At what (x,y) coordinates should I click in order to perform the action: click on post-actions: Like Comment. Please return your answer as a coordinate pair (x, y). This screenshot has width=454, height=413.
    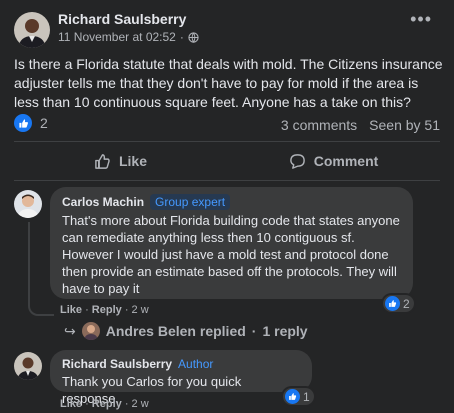
    Looking at the image, I should click on (227, 161).